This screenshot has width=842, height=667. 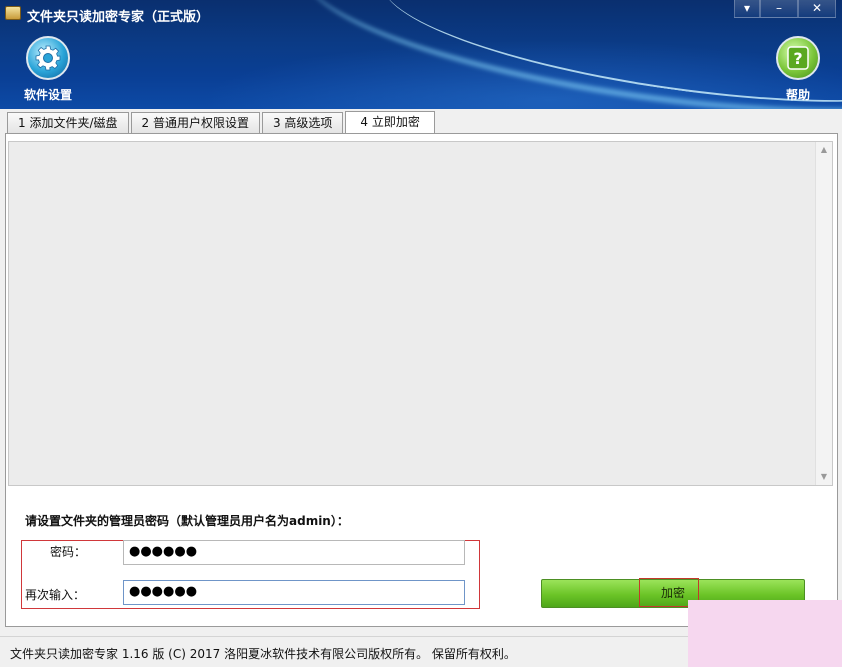 I want to click on tab-encrypt-now: 4 立即加密, so click(x=390, y=122).